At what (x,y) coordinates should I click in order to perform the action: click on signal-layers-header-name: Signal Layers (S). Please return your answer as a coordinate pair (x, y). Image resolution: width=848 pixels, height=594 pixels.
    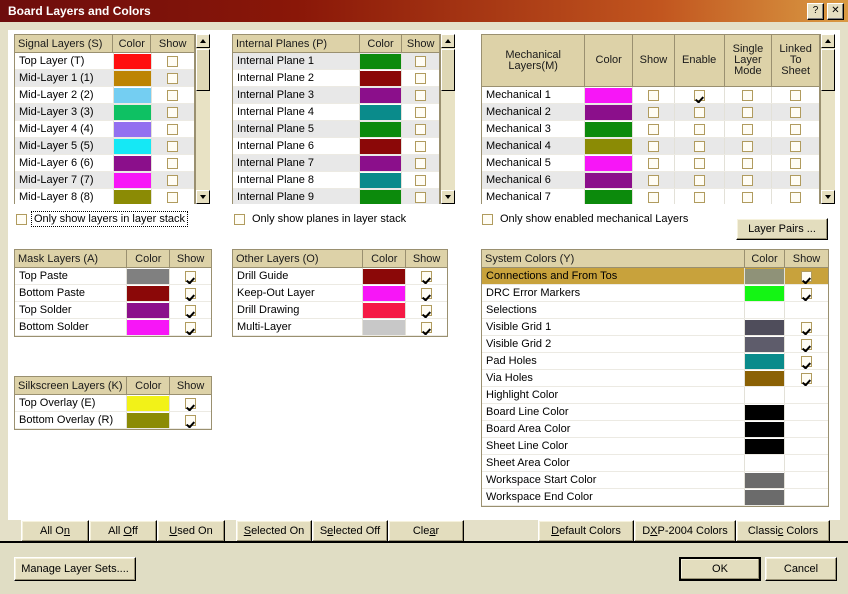
    Looking at the image, I should click on (64, 43).